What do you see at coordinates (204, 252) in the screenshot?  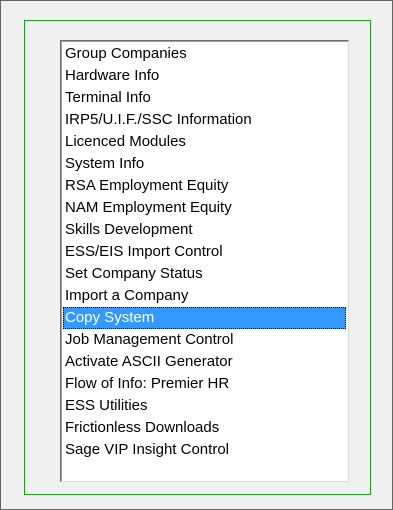 I see `list-item-ess-eis-import-control: ESS/EIS Import Control` at bounding box center [204, 252].